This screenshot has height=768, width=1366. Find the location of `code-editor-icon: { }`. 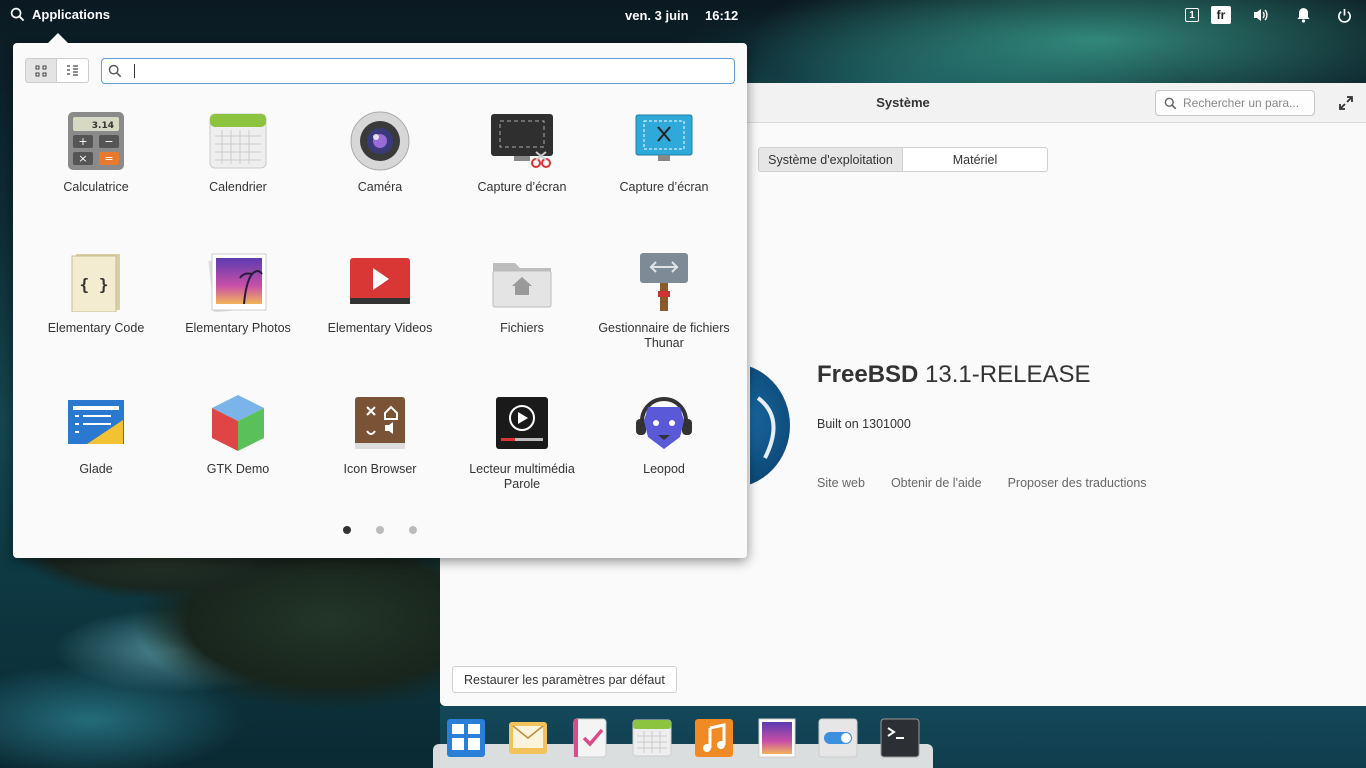

code-editor-icon: { } is located at coordinates (96, 282).